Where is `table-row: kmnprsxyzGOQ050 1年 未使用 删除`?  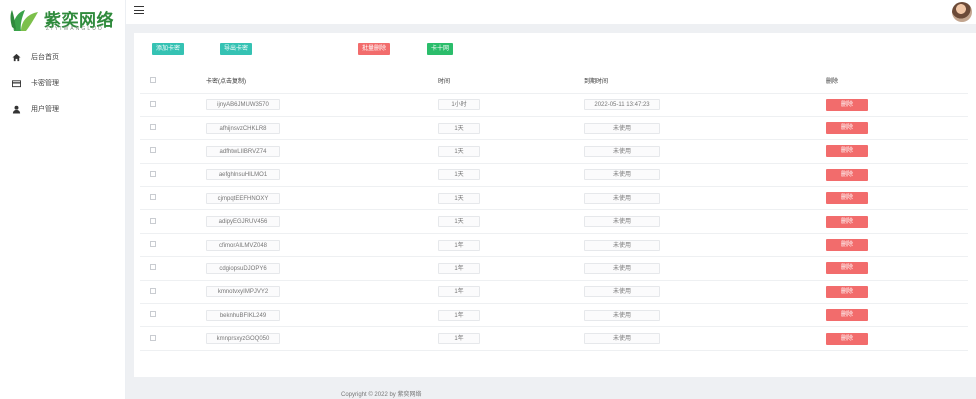
table-row: kmnprsxyzGOQ050 1年 未使用 删除 is located at coordinates (554, 338).